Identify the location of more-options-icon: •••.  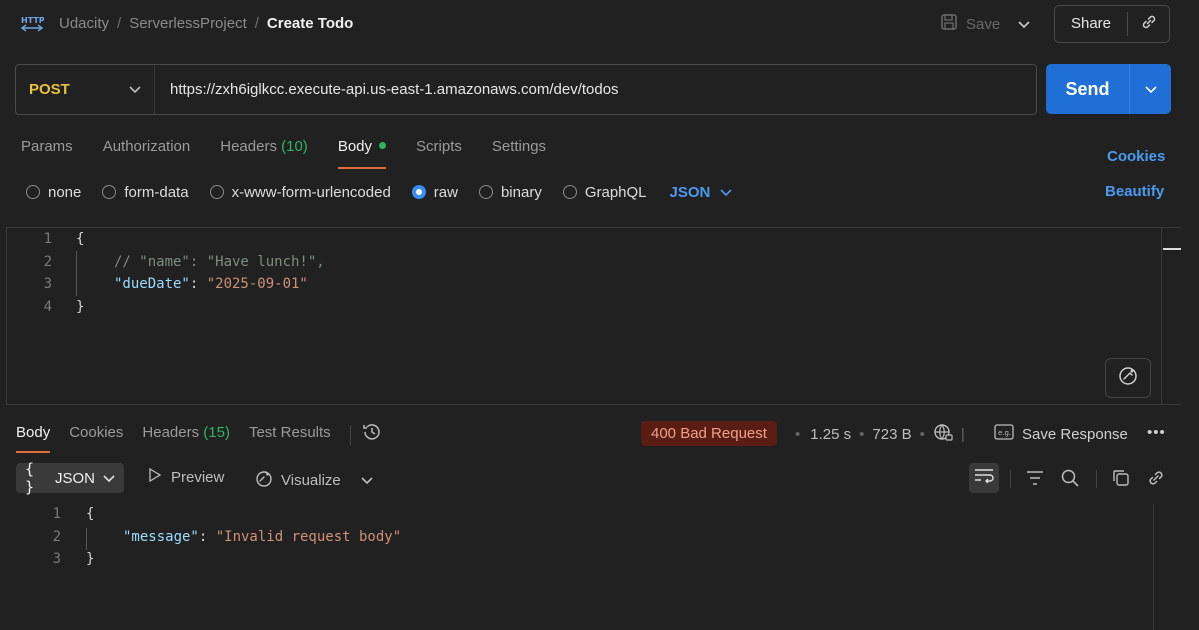
(1156, 432).